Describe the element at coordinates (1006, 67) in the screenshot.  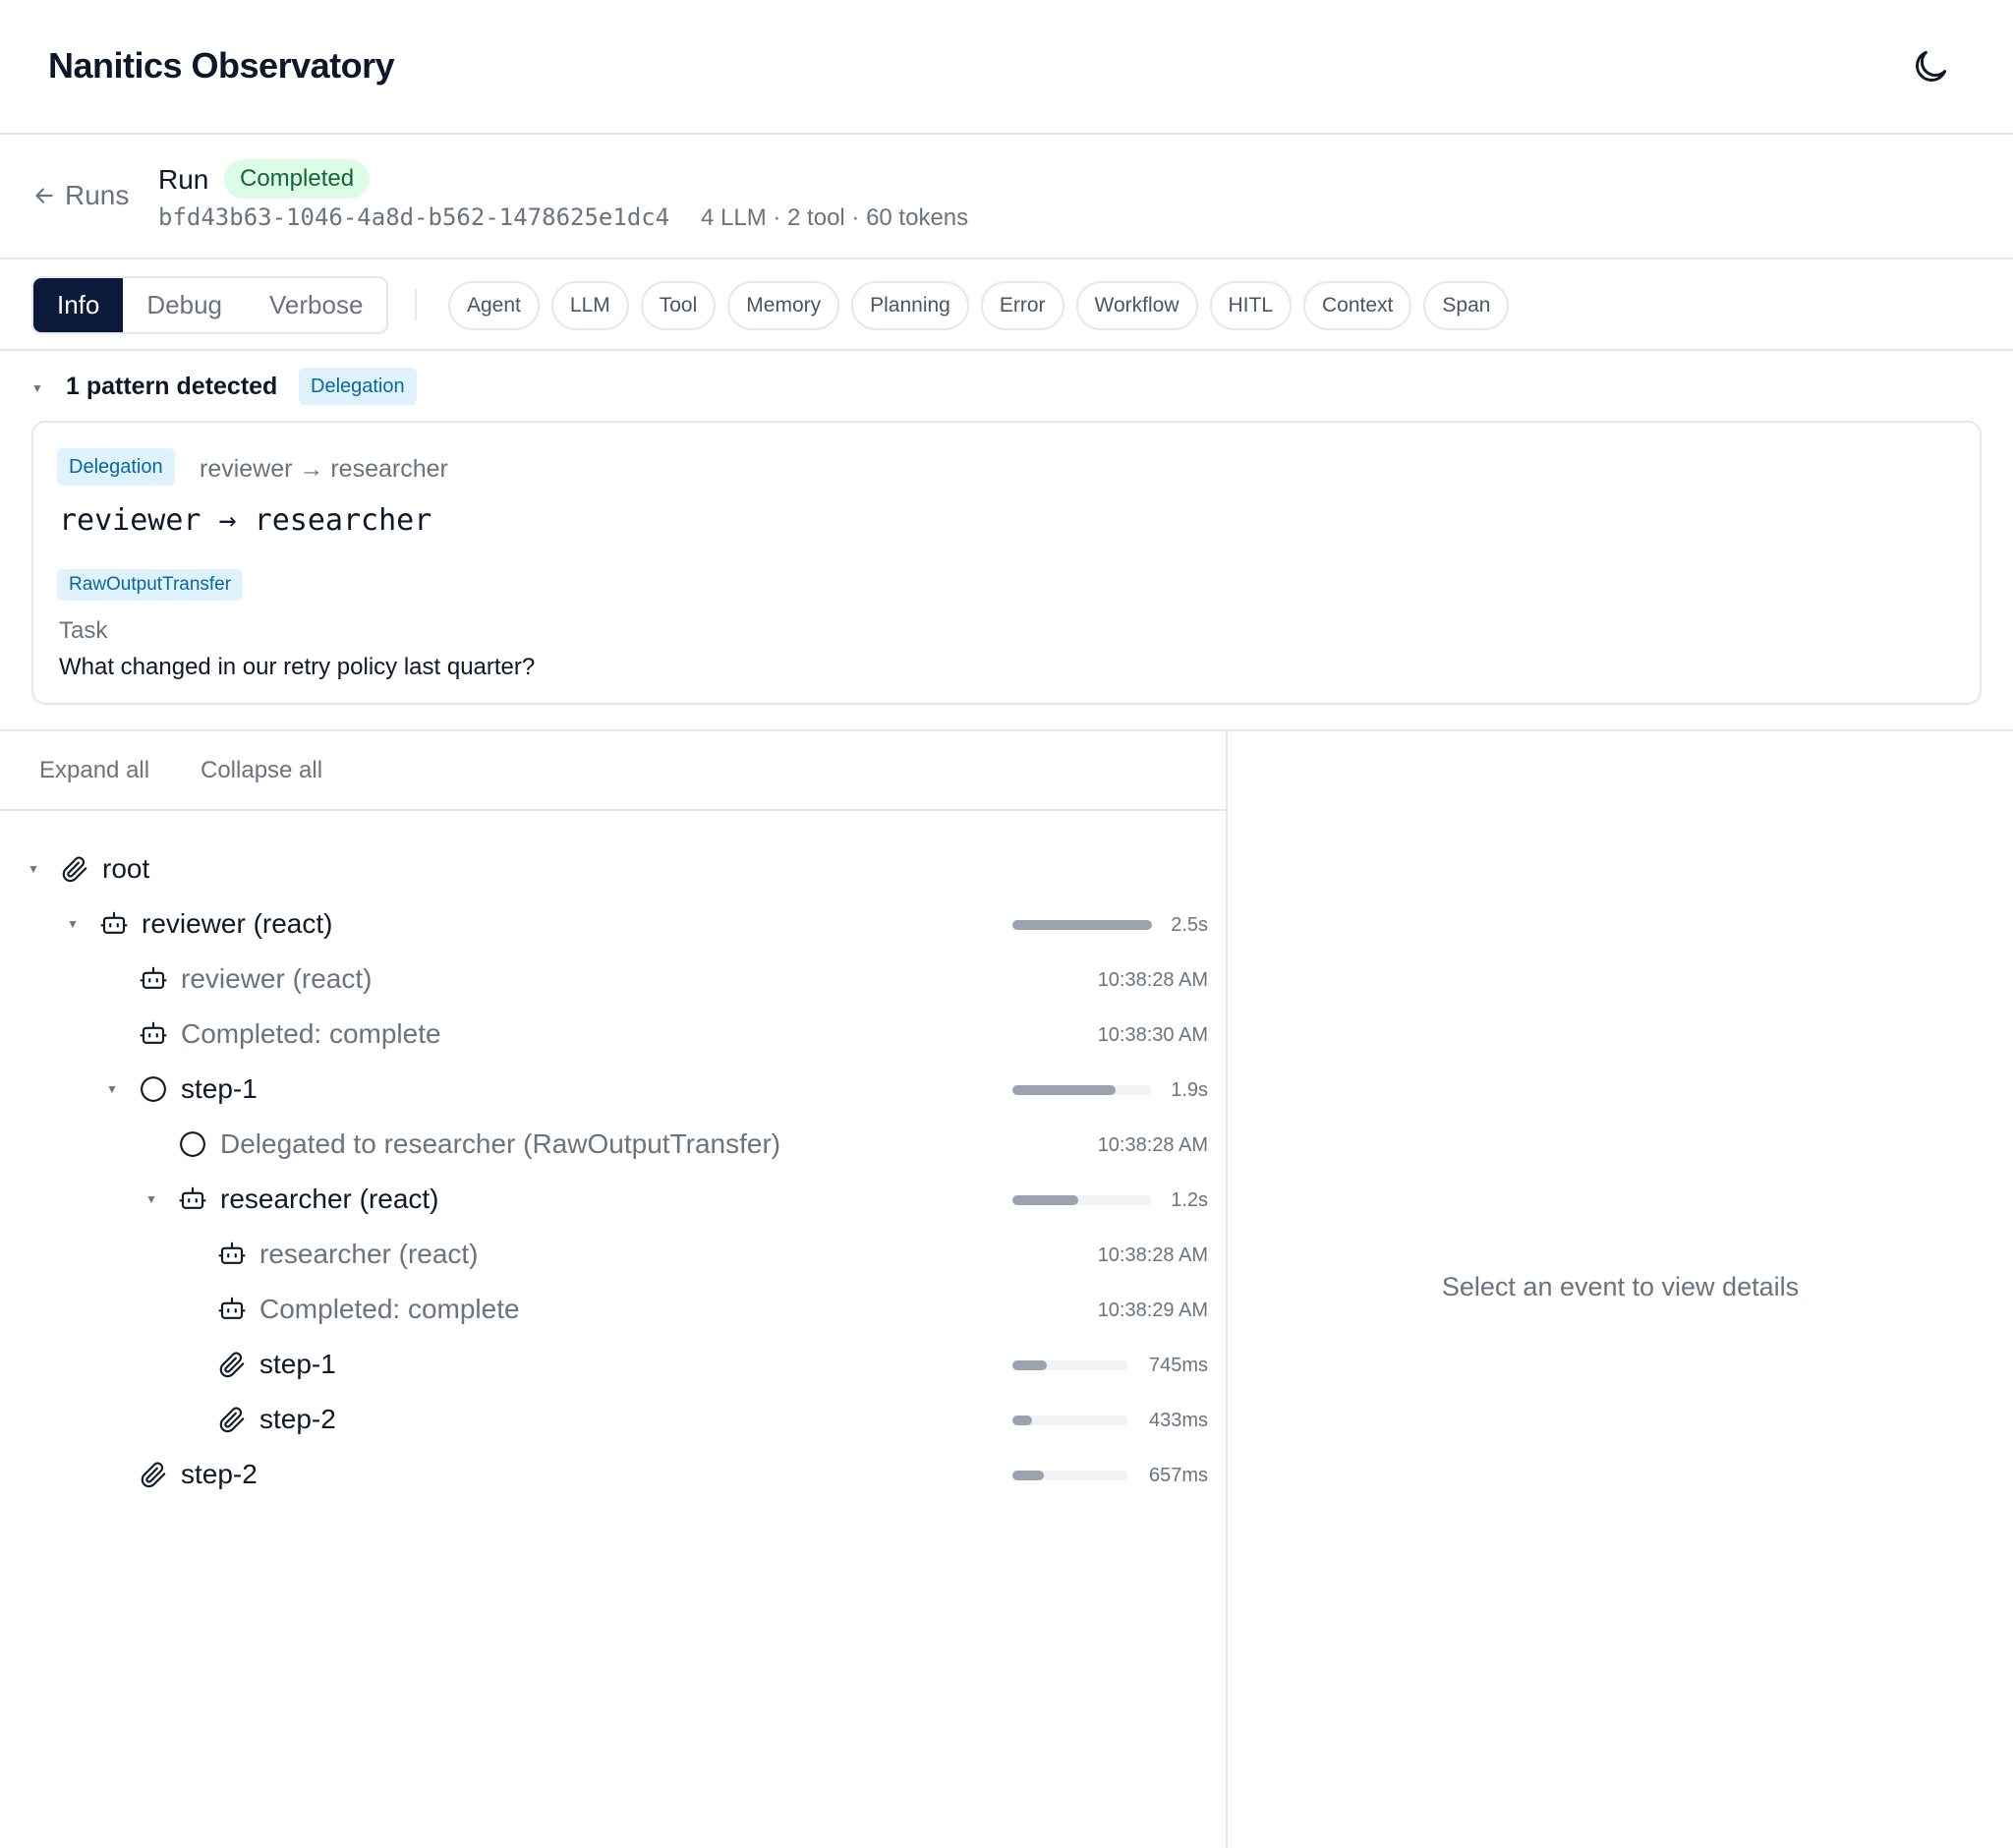
I see `app-header: Nanitics Observatory` at that location.